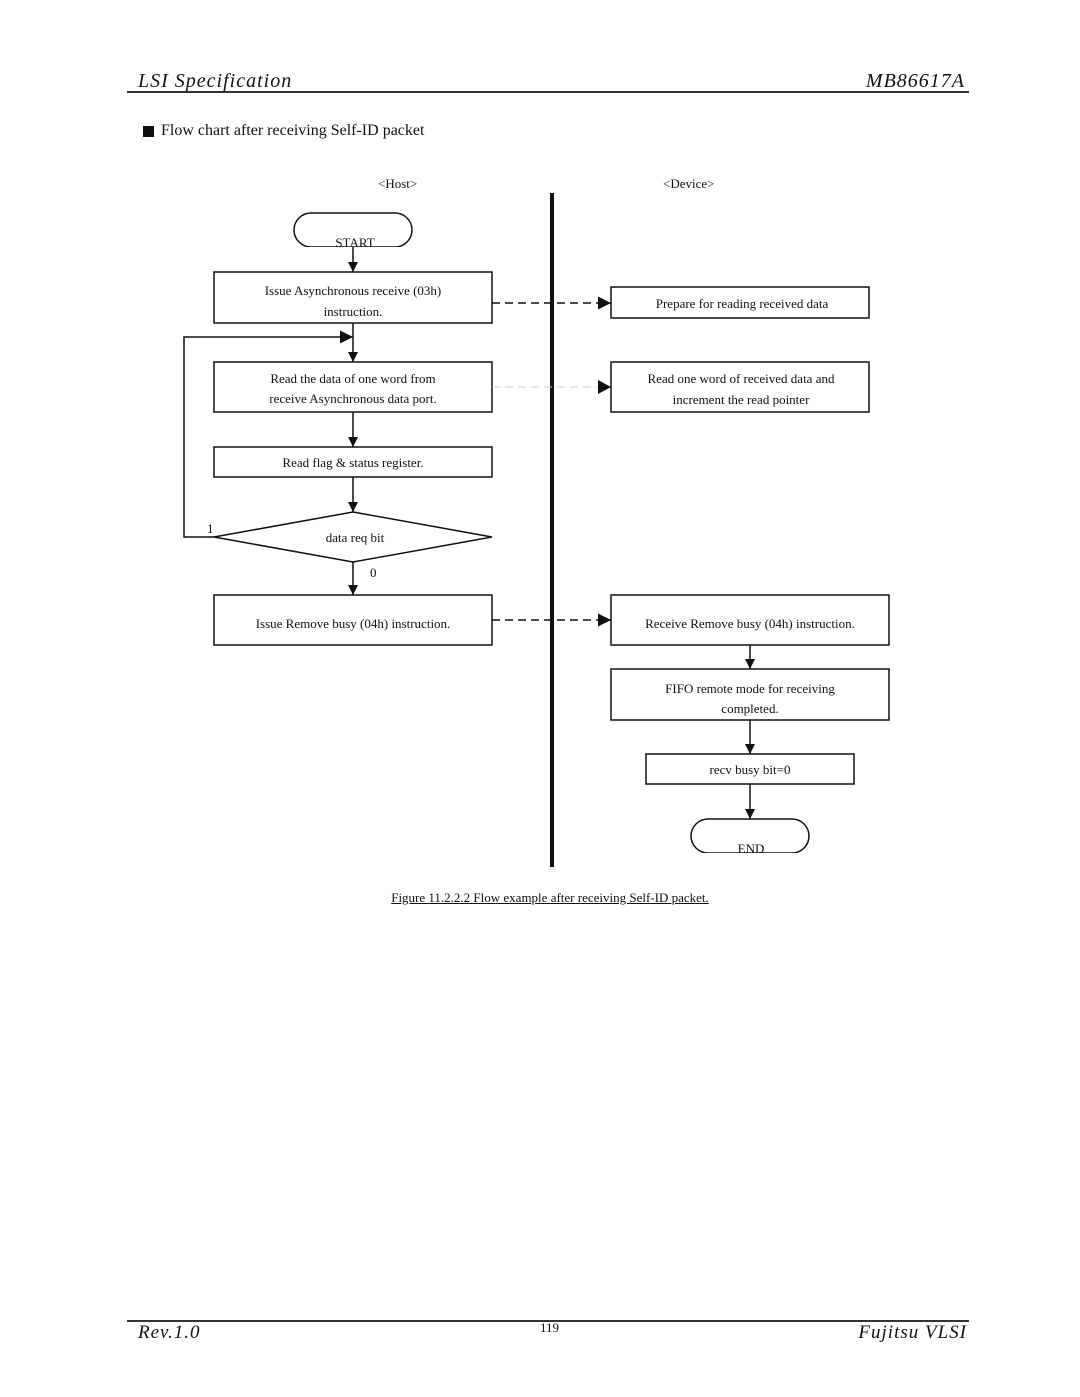 The height and width of the screenshot is (1397, 1080). What do you see at coordinates (169, 1332) in the screenshot?
I see `footer-revision: Rev.1.0` at bounding box center [169, 1332].